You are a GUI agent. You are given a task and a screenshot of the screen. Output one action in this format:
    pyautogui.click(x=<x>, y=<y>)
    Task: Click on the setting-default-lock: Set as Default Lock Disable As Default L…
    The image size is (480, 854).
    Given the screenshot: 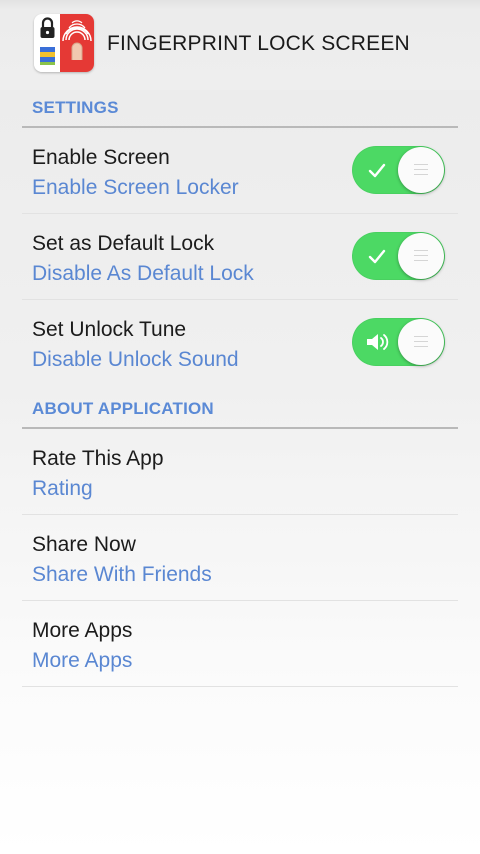 What is the action you would take?
    pyautogui.click(x=240, y=257)
    